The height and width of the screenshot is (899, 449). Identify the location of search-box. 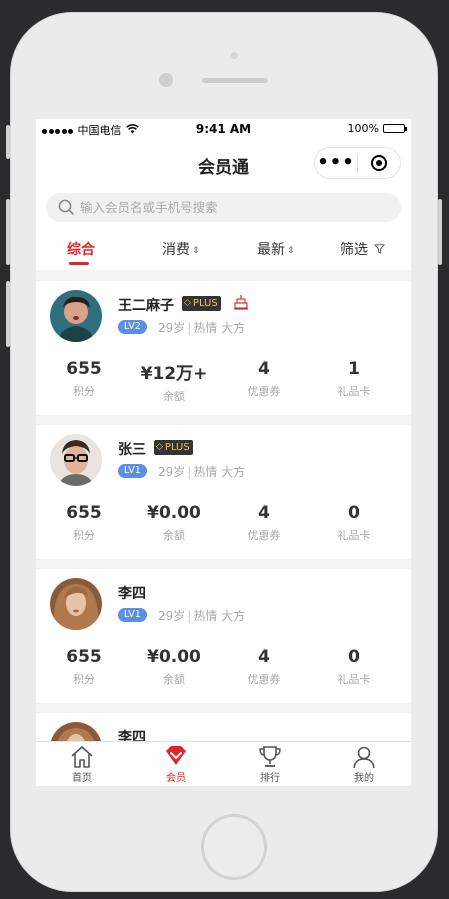
(223, 207).